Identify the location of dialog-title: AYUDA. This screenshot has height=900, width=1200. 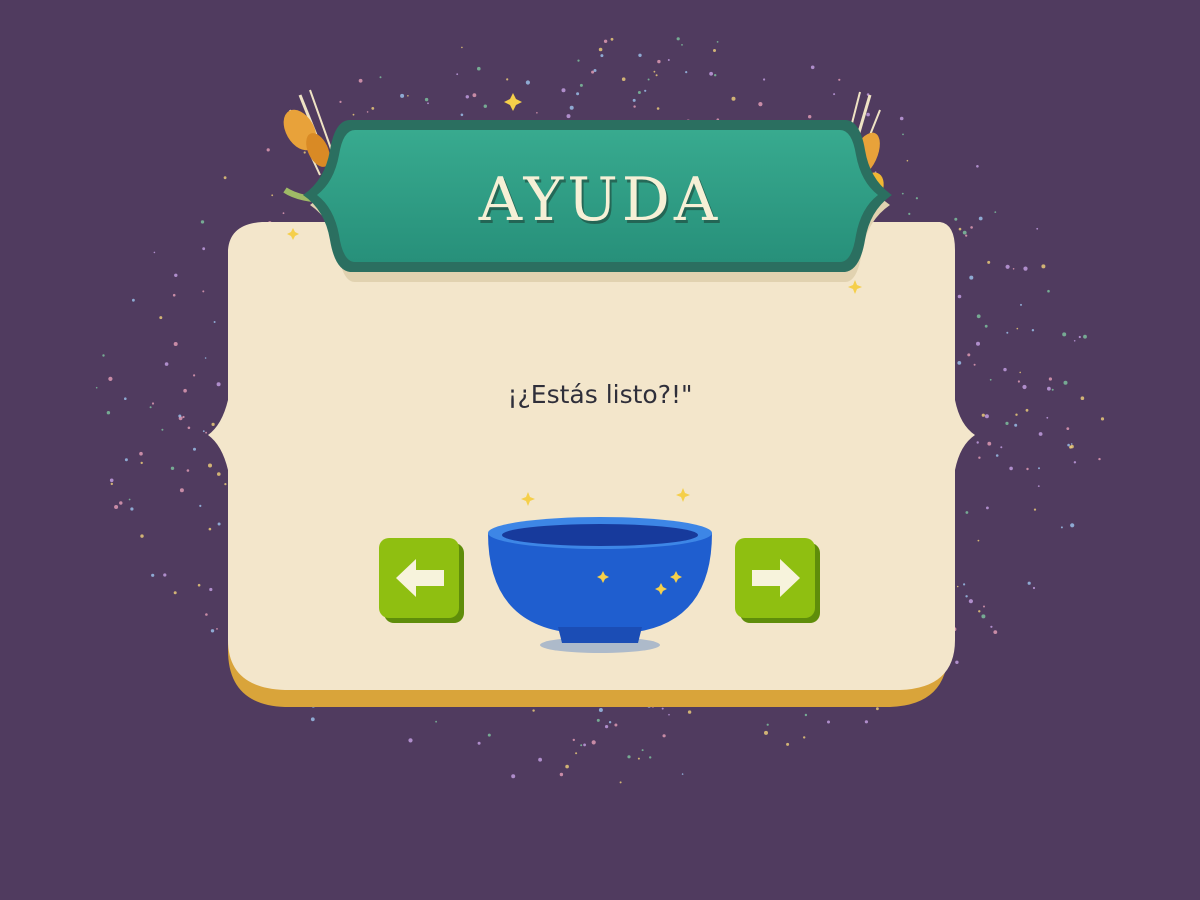
(600, 200).